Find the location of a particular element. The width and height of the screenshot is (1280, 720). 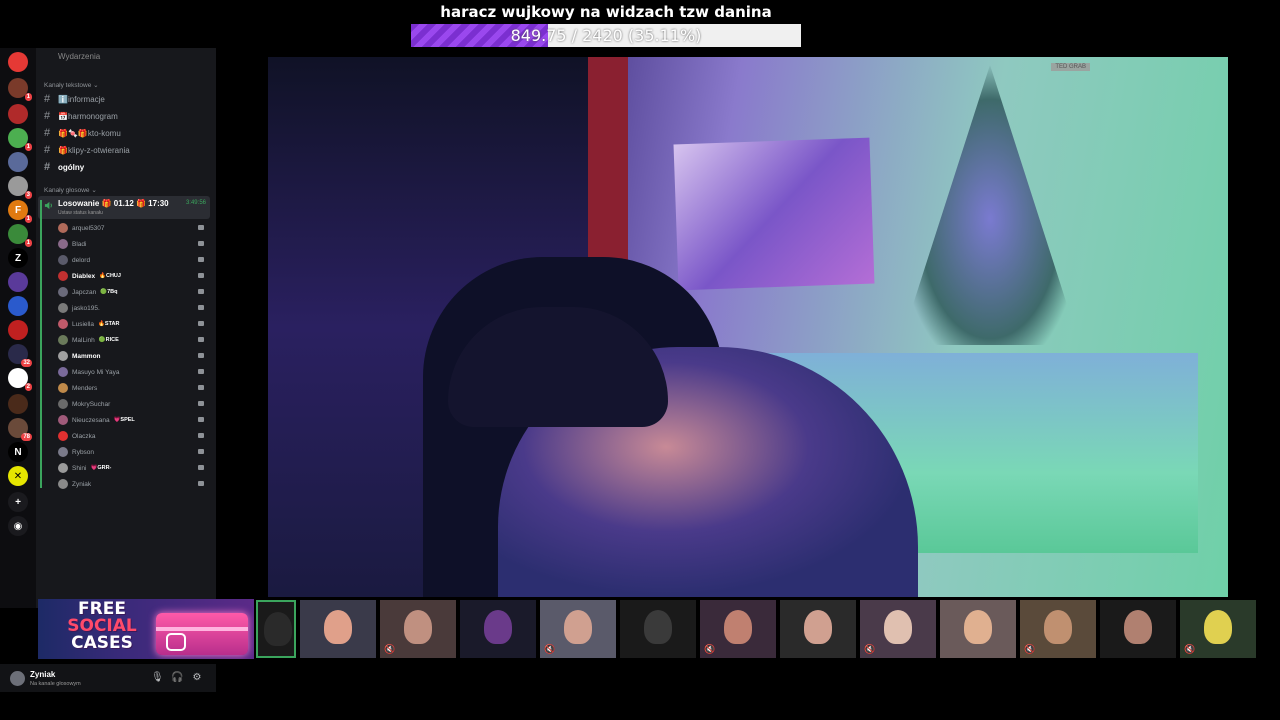

server-icon: 32 is located at coordinates (20, 355).